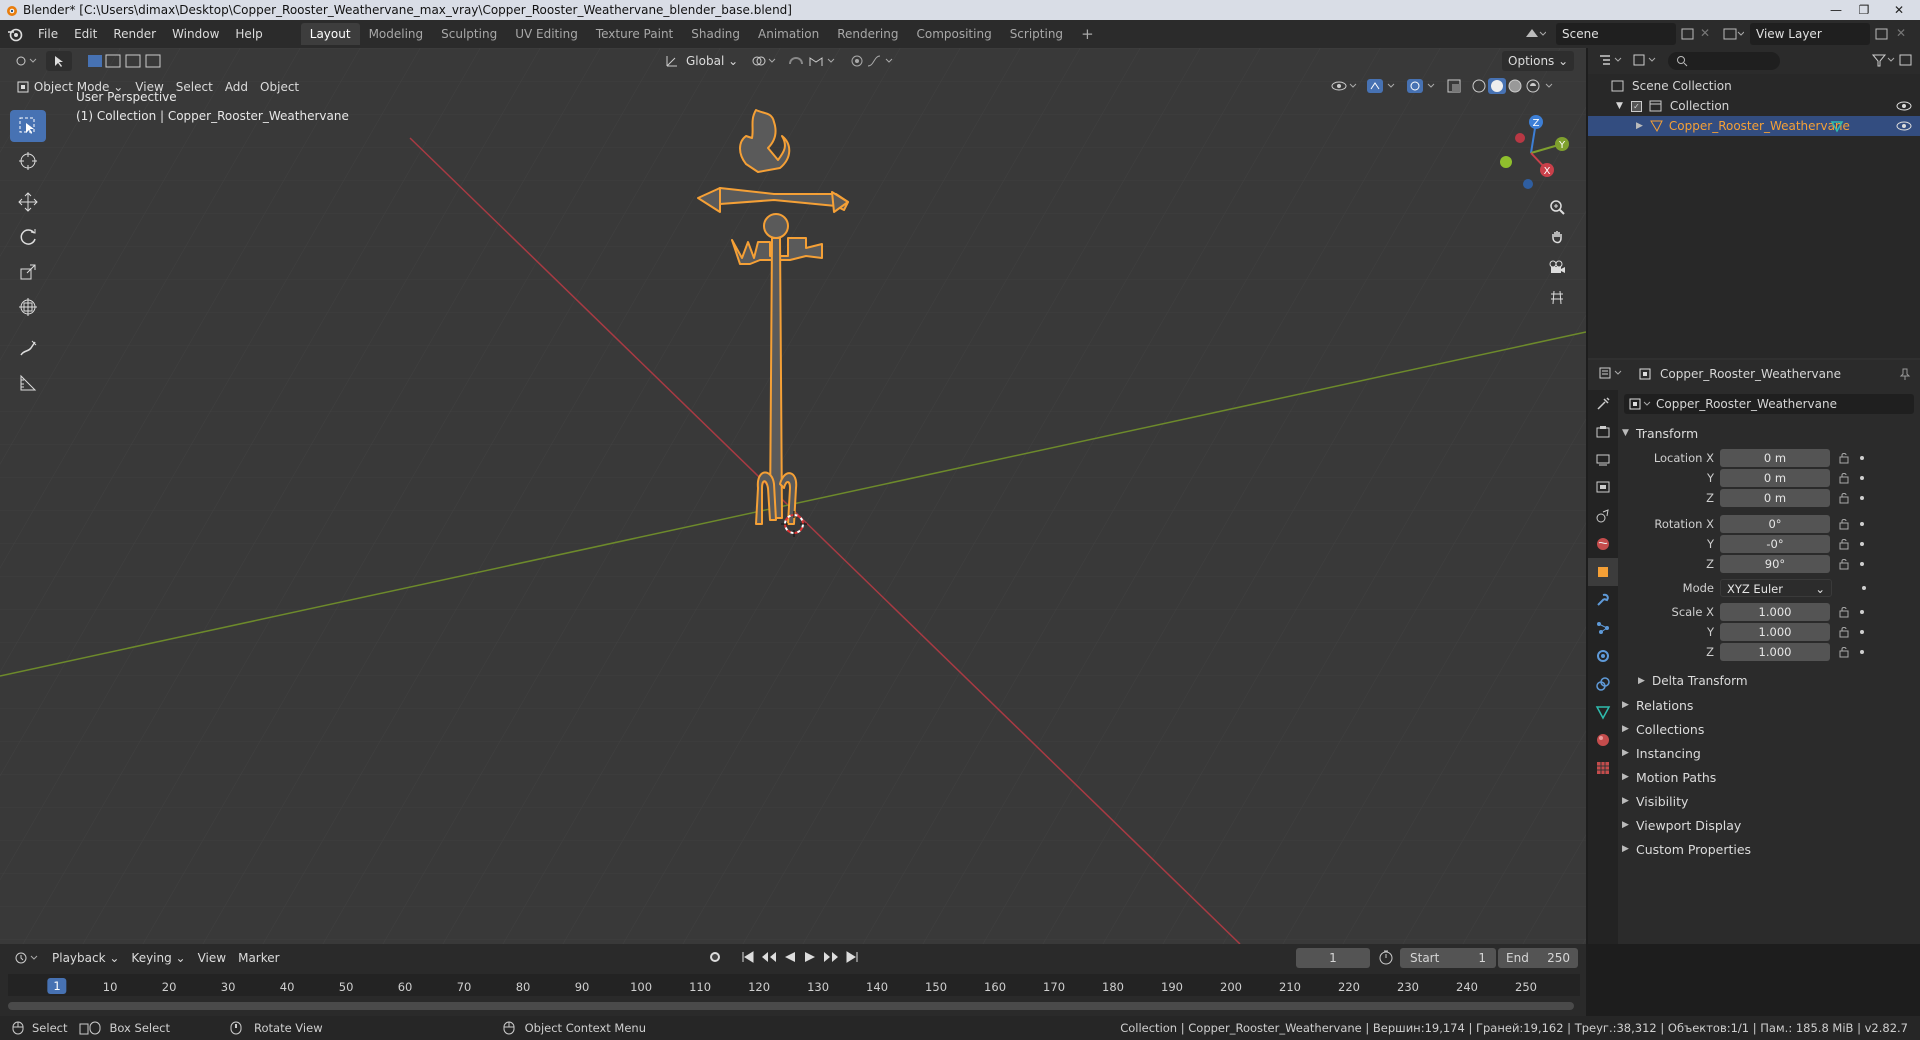 The width and height of the screenshot is (1920, 1040). What do you see at coordinates (1603, 656) in the screenshot?
I see `physics-tab-icon` at bounding box center [1603, 656].